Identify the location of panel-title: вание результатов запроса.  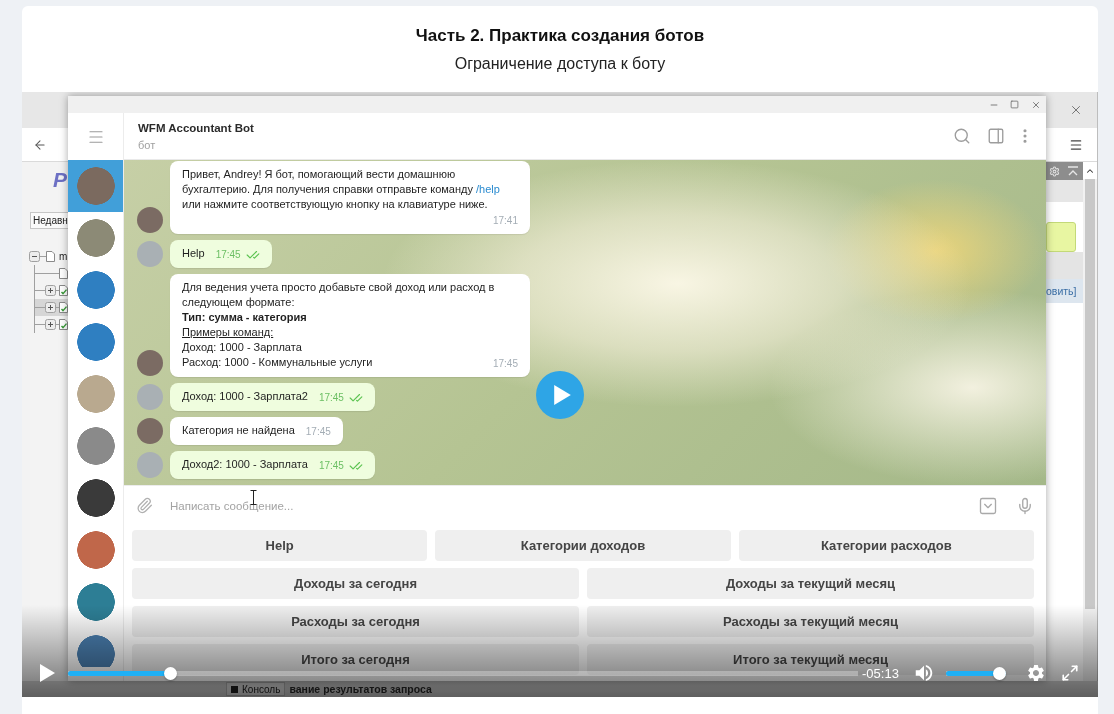
(360, 689).